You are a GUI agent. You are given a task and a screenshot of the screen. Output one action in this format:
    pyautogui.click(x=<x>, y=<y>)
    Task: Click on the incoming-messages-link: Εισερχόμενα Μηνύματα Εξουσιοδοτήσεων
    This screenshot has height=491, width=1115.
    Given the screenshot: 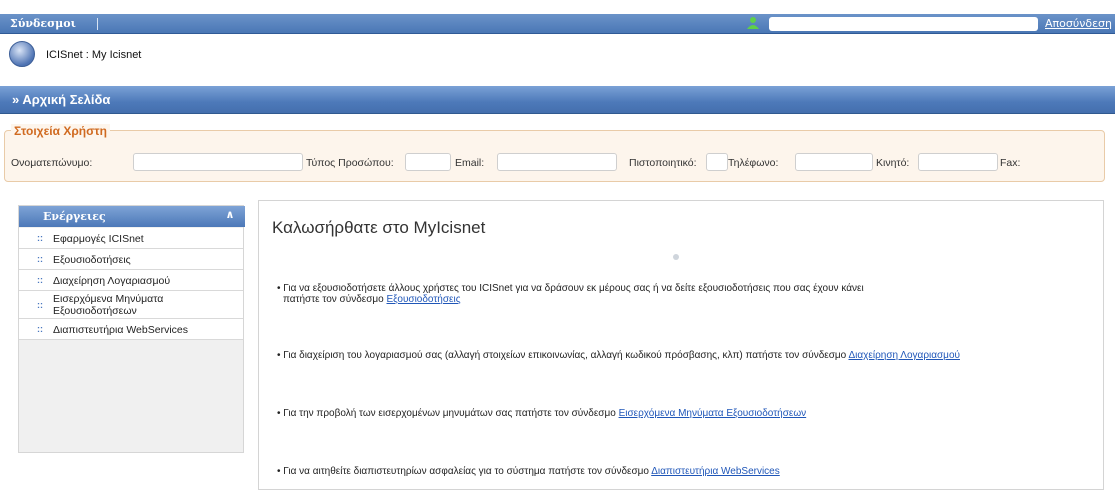 What is the action you would take?
    pyautogui.click(x=713, y=413)
    